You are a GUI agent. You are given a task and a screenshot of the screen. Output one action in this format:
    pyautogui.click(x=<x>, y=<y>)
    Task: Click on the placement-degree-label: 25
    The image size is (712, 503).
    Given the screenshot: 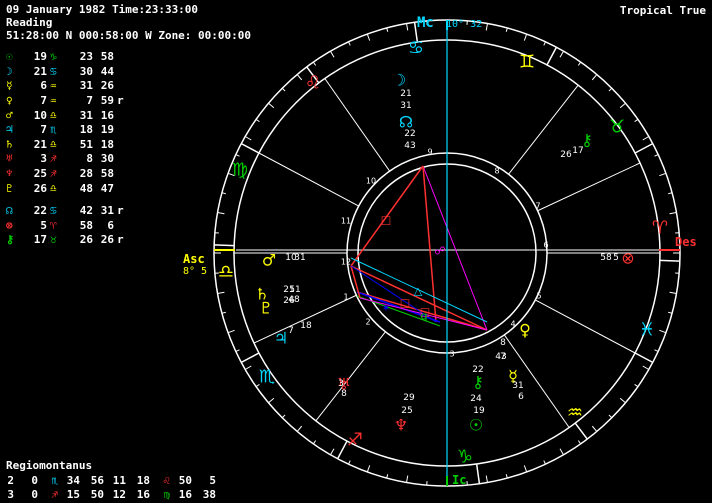 What is the action you would take?
    pyautogui.click(x=406, y=411)
    